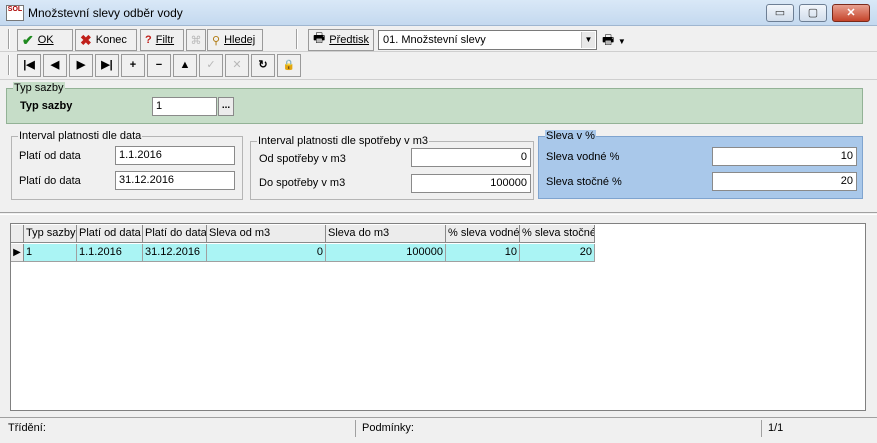  Describe the element at coordinates (813, 13) in the screenshot. I see `maximize-button: ▢` at that location.